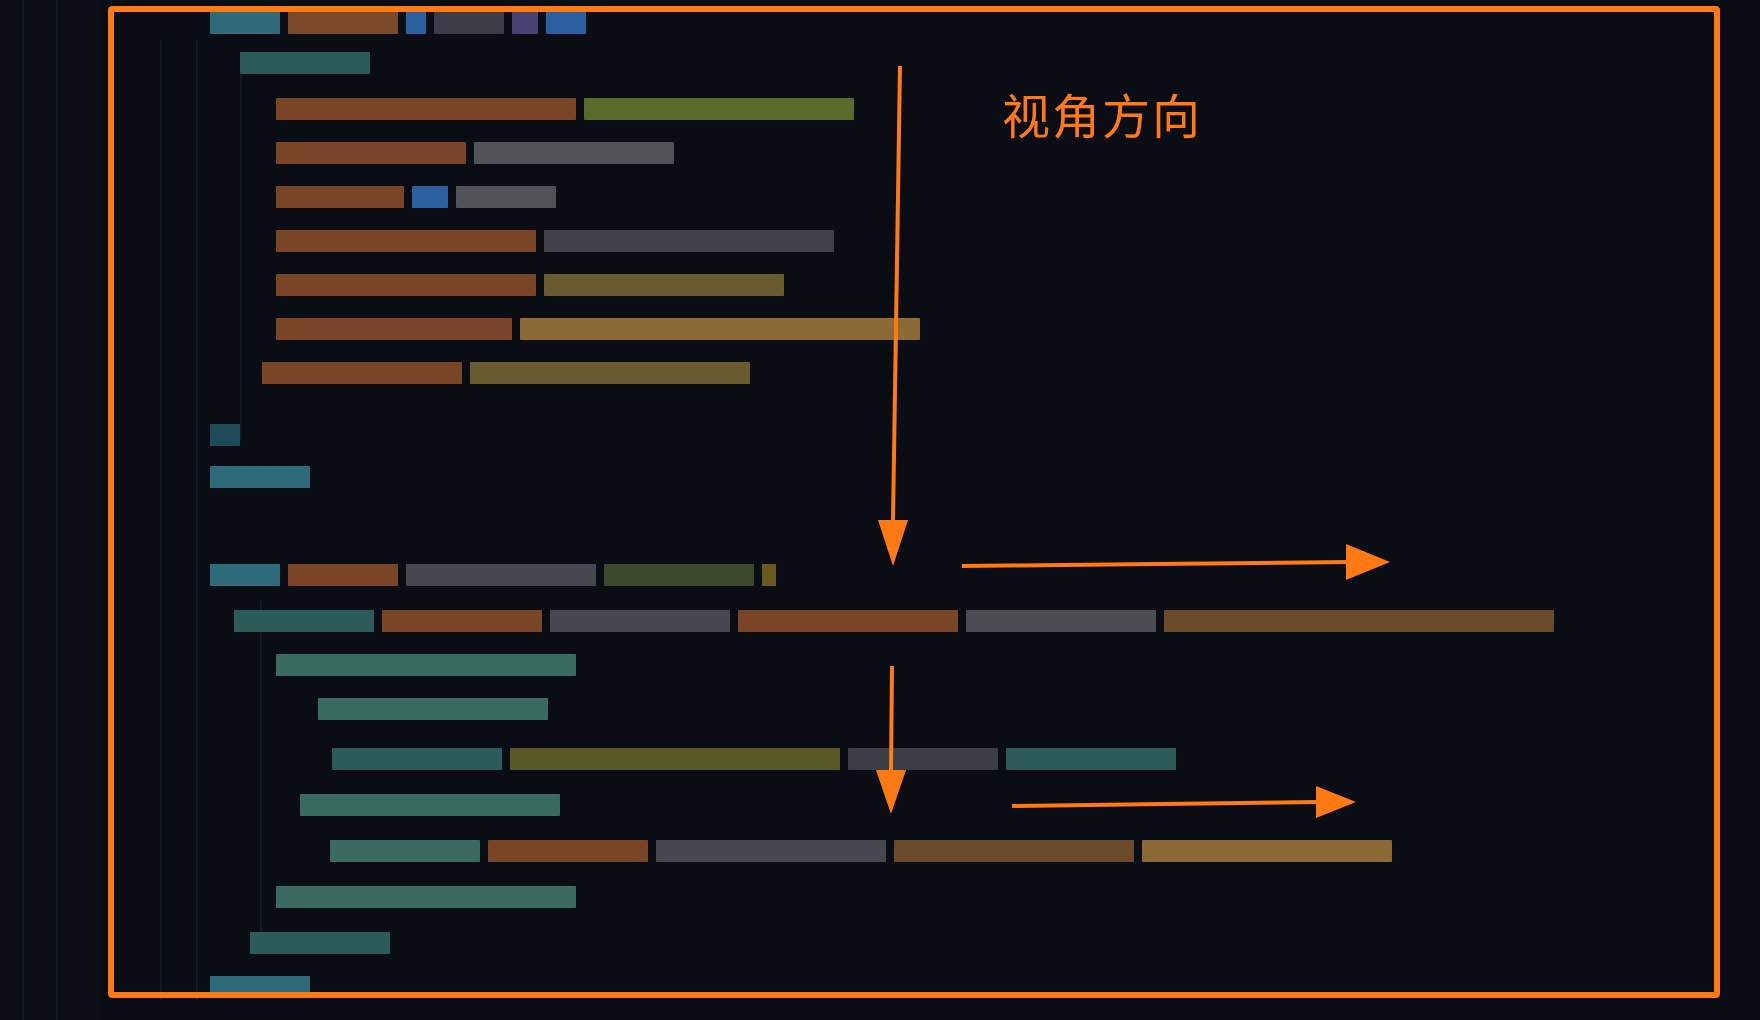  What do you see at coordinates (896, 293) in the screenshot?
I see `arrow-down-upper` at bounding box center [896, 293].